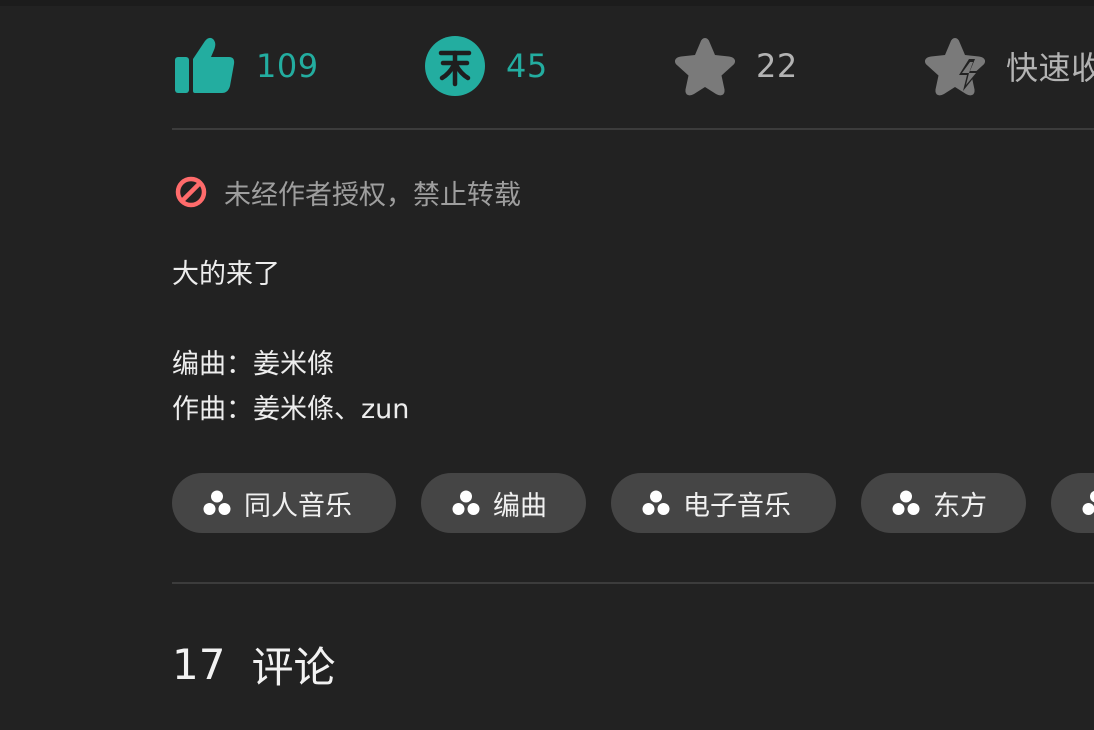  I want to click on tag-item: 东方, so click(943, 503).